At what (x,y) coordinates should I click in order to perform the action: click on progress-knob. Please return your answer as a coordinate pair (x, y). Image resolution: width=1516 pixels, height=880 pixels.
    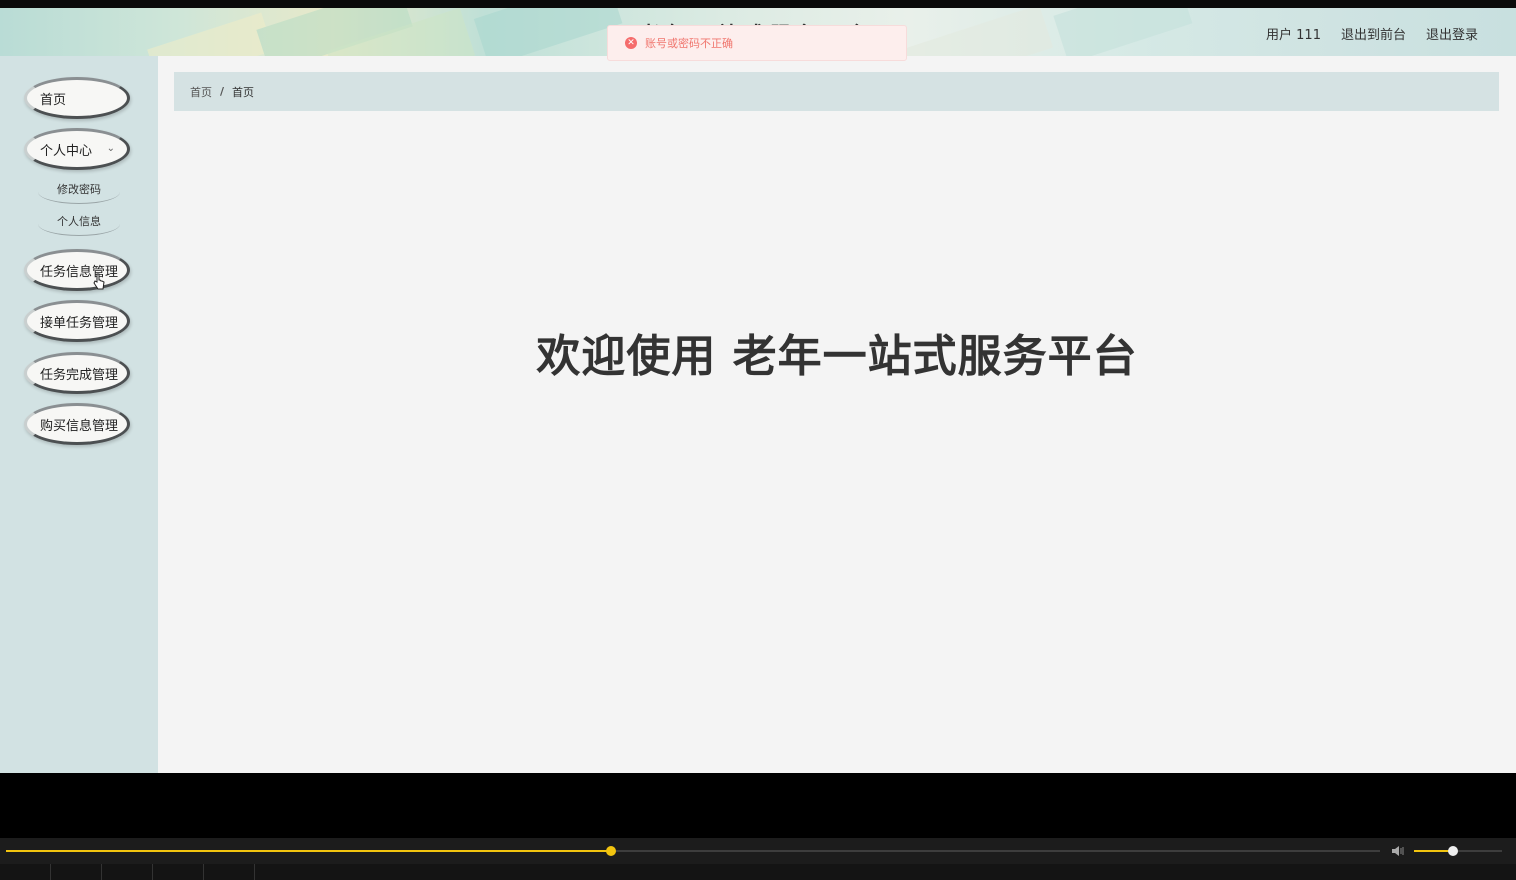
    Looking at the image, I should click on (610, 851).